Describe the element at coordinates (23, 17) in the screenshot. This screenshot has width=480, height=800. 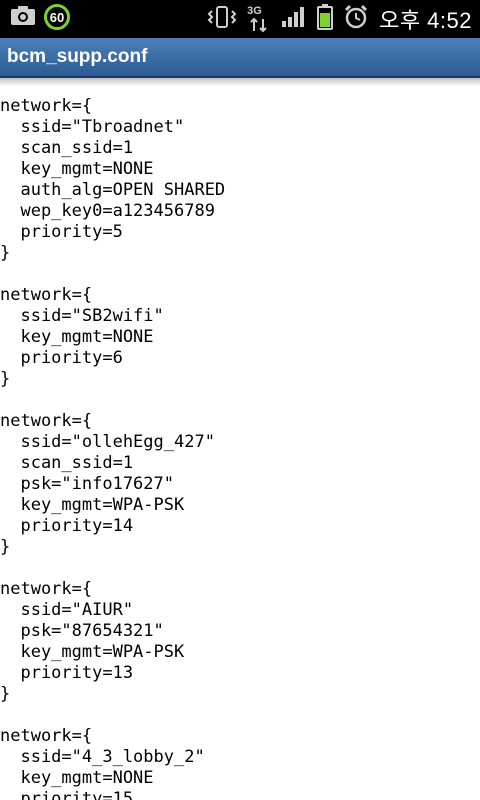
I see `camera-icon` at that location.